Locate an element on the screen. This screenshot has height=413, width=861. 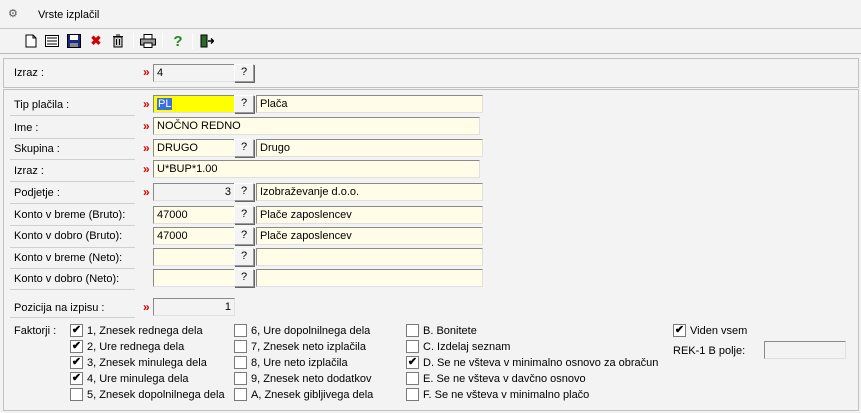
pozicija-field: 1 is located at coordinates (194, 307).